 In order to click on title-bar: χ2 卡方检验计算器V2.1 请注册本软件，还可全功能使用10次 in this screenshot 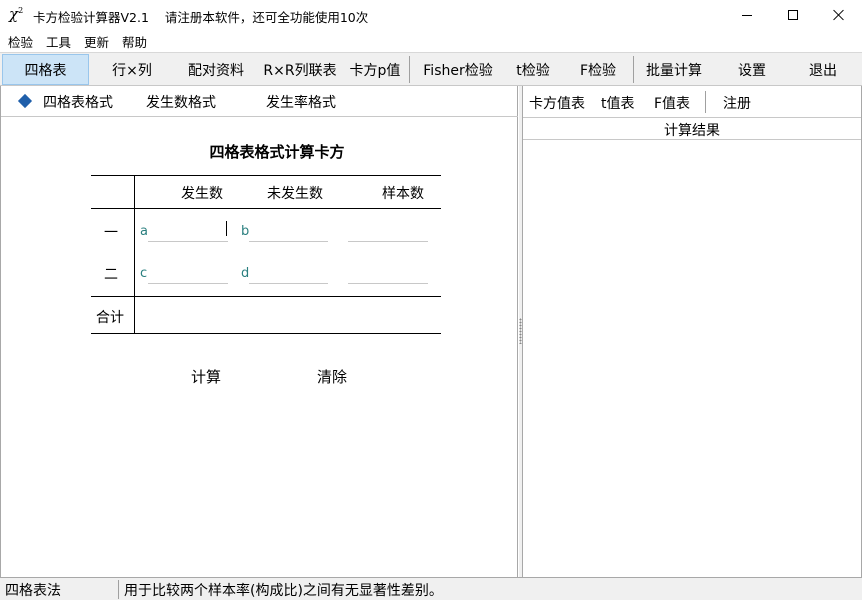, I will do `click(431, 15)`.